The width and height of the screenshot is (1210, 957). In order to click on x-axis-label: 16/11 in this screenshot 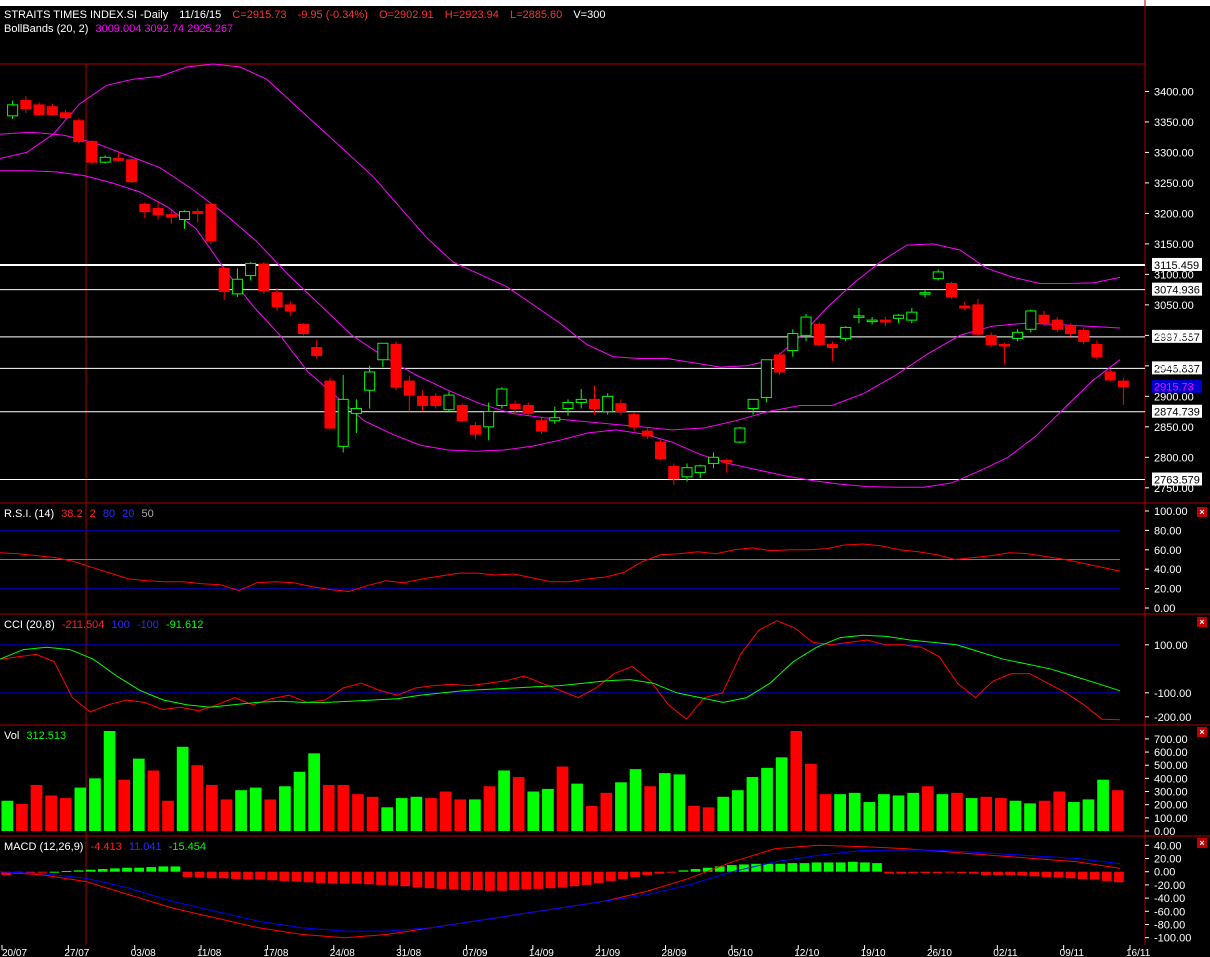, I will do `click(1138, 952)`.